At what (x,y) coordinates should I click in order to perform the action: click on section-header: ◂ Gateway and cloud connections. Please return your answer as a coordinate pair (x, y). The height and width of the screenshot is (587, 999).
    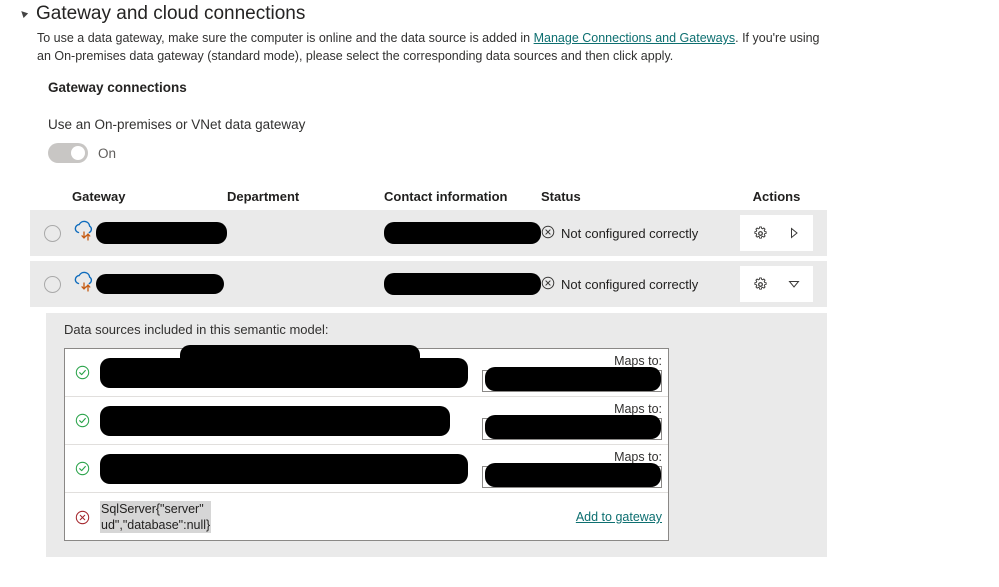
    Looking at the image, I should click on (161, 13).